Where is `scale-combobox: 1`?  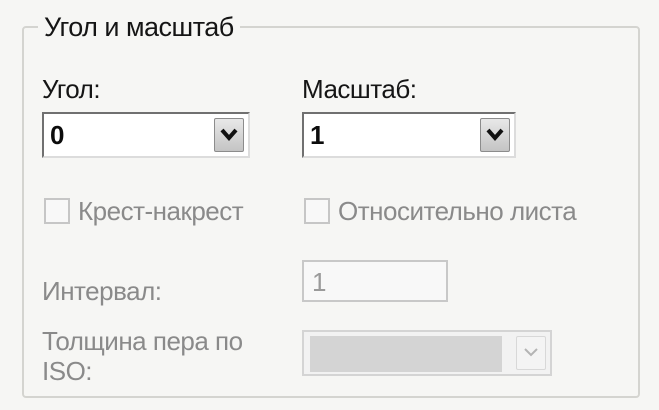 scale-combobox: 1 is located at coordinates (409, 135).